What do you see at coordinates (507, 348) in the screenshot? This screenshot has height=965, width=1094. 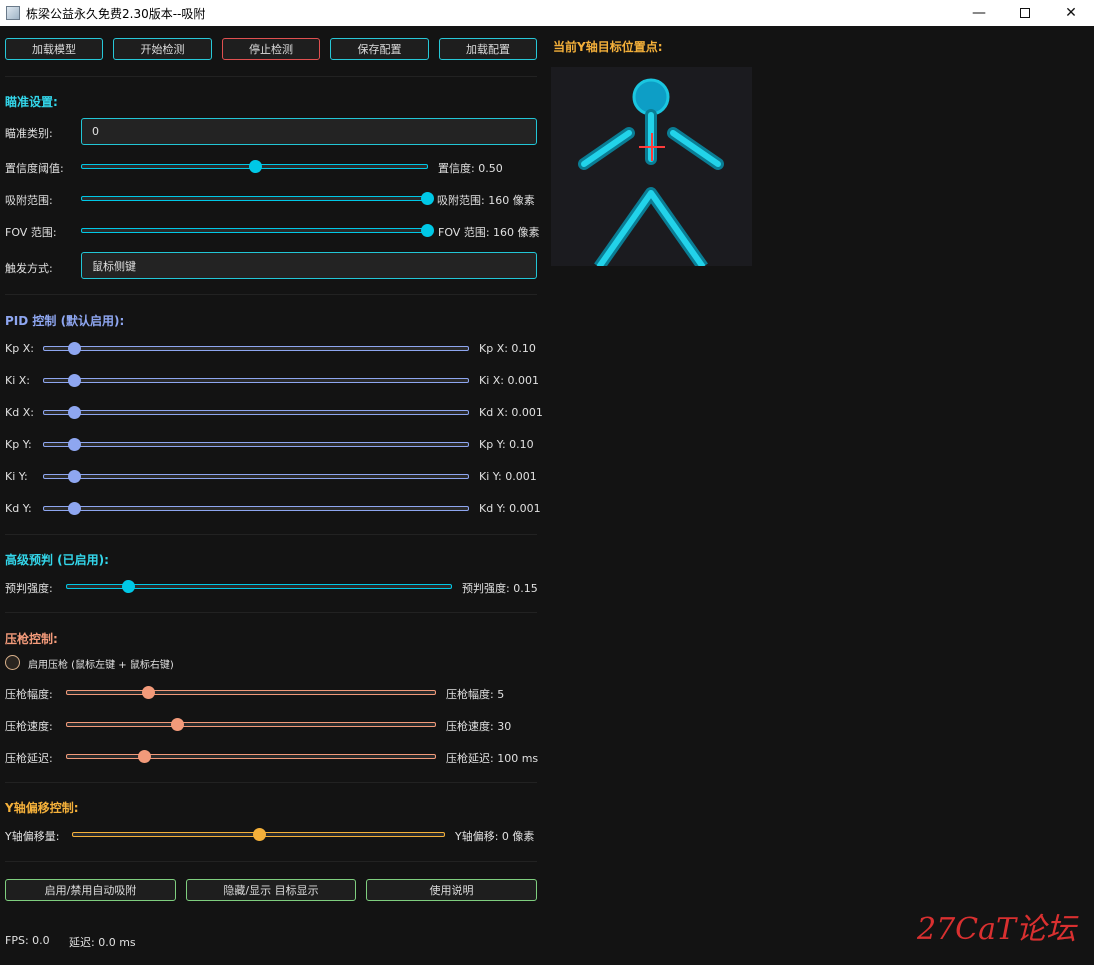 I see `pid-kp-x-value: Kp X: 0.10` at bounding box center [507, 348].